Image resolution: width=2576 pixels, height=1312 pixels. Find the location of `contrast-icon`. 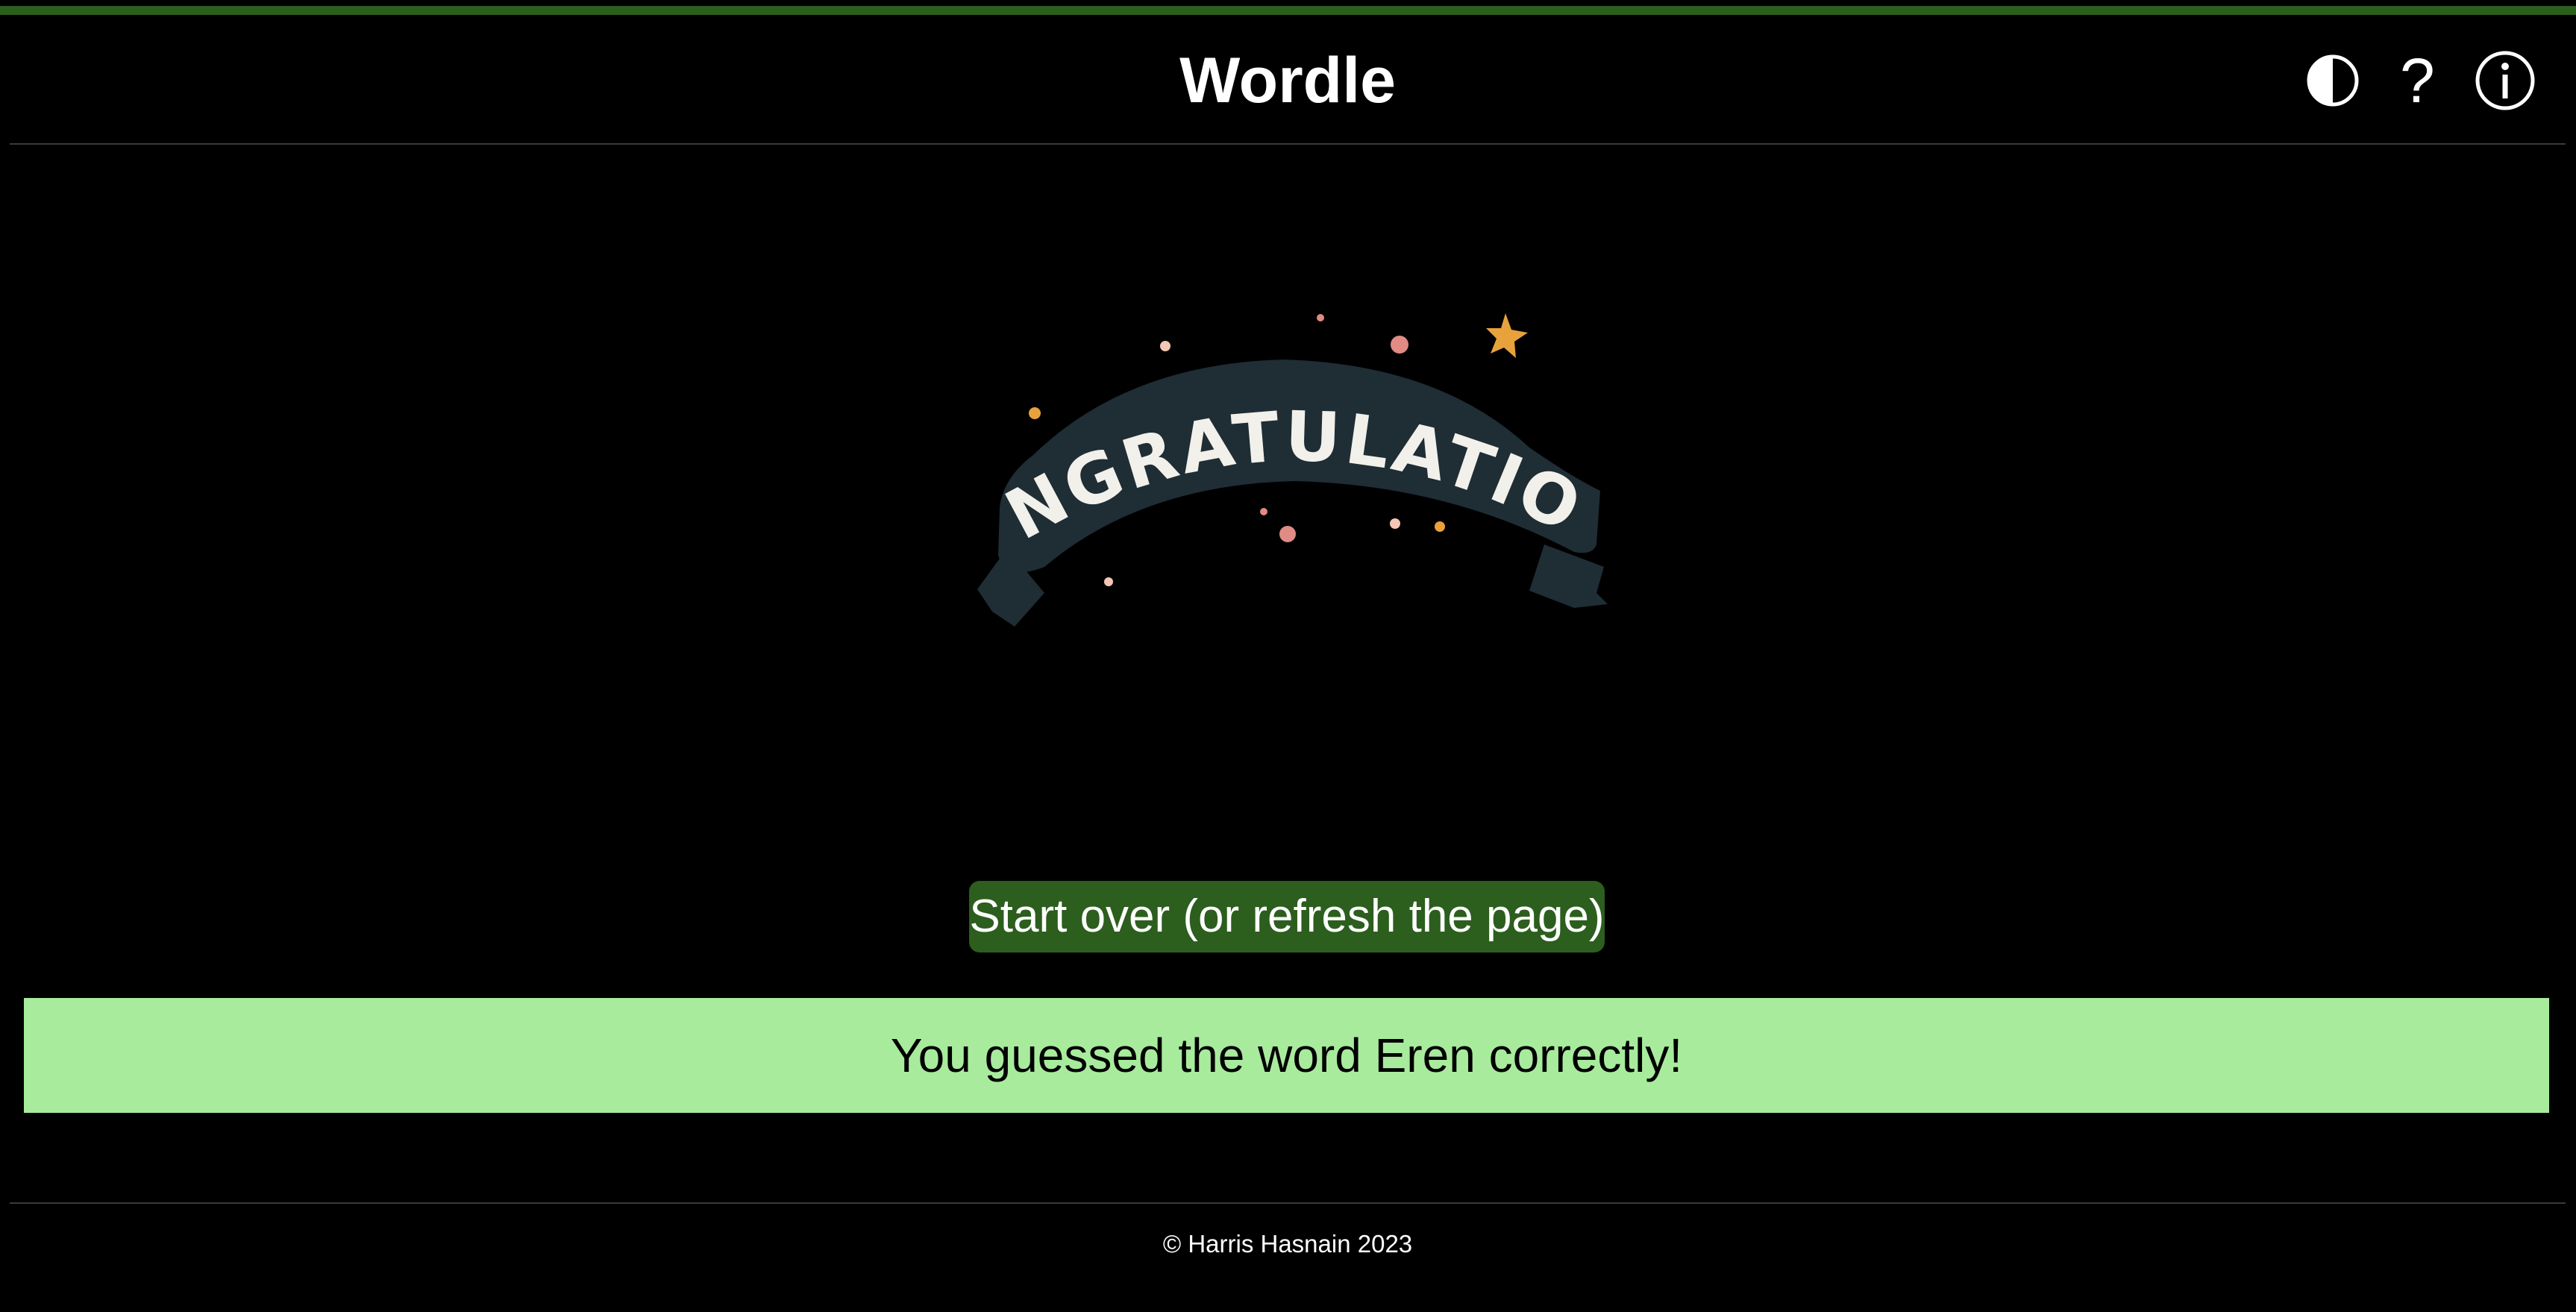

contrast-icon is located at coordinates (2333, 80).